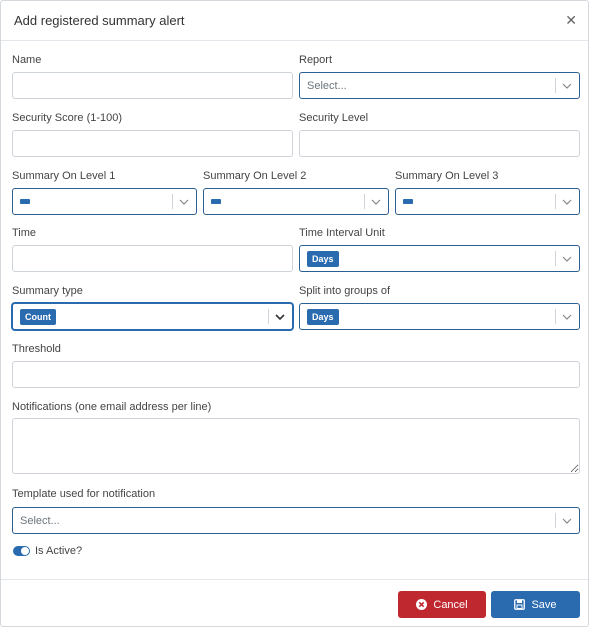 Image resolution: width=589 pixels, height=627 pixels. Describe the element at coordinates (296, 446) in the screenshot. I see `notifications-textarea` at that location.